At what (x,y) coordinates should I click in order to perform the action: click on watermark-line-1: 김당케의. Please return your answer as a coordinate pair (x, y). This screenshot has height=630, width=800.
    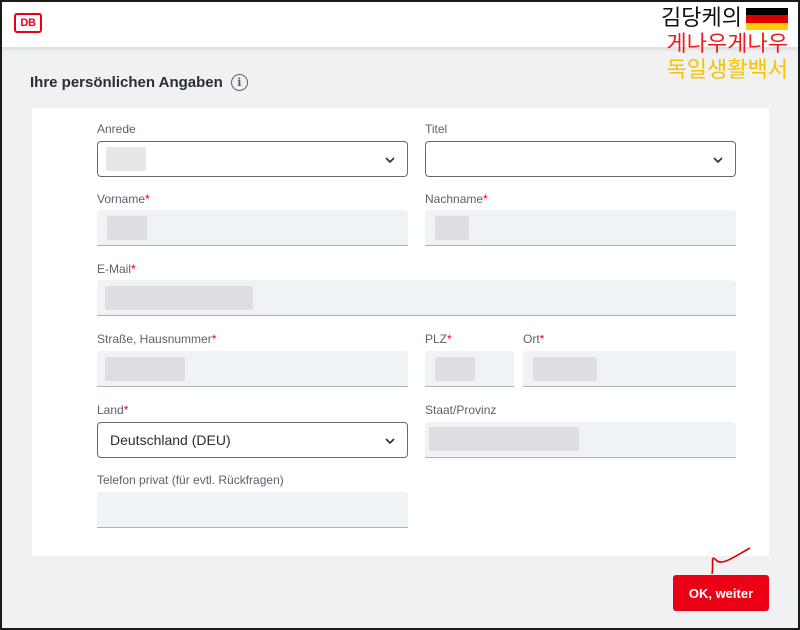
    Looking at the image, I should click on (701, 18).